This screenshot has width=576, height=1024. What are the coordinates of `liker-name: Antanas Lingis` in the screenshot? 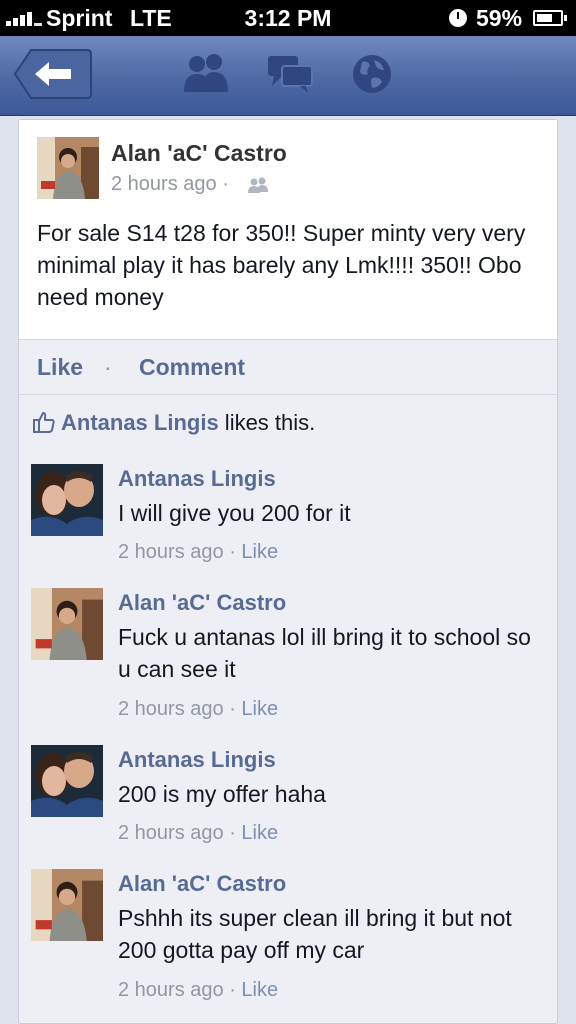 It's located at (140, 422).